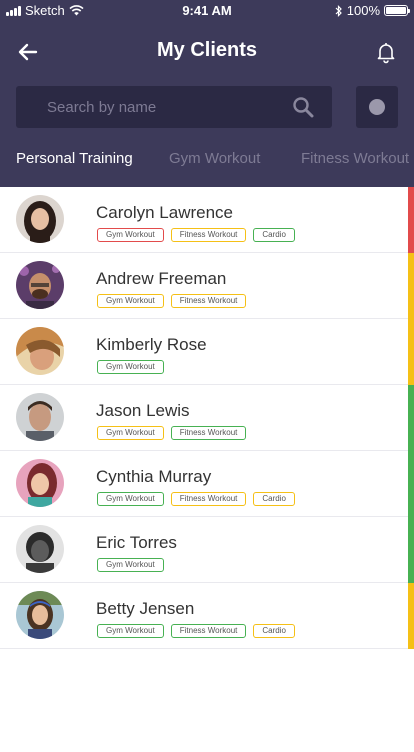 This screenshot has height=752, width=414. I want to click on status-bar: Sketch 9:41 AM 100%, so click(207, 11).